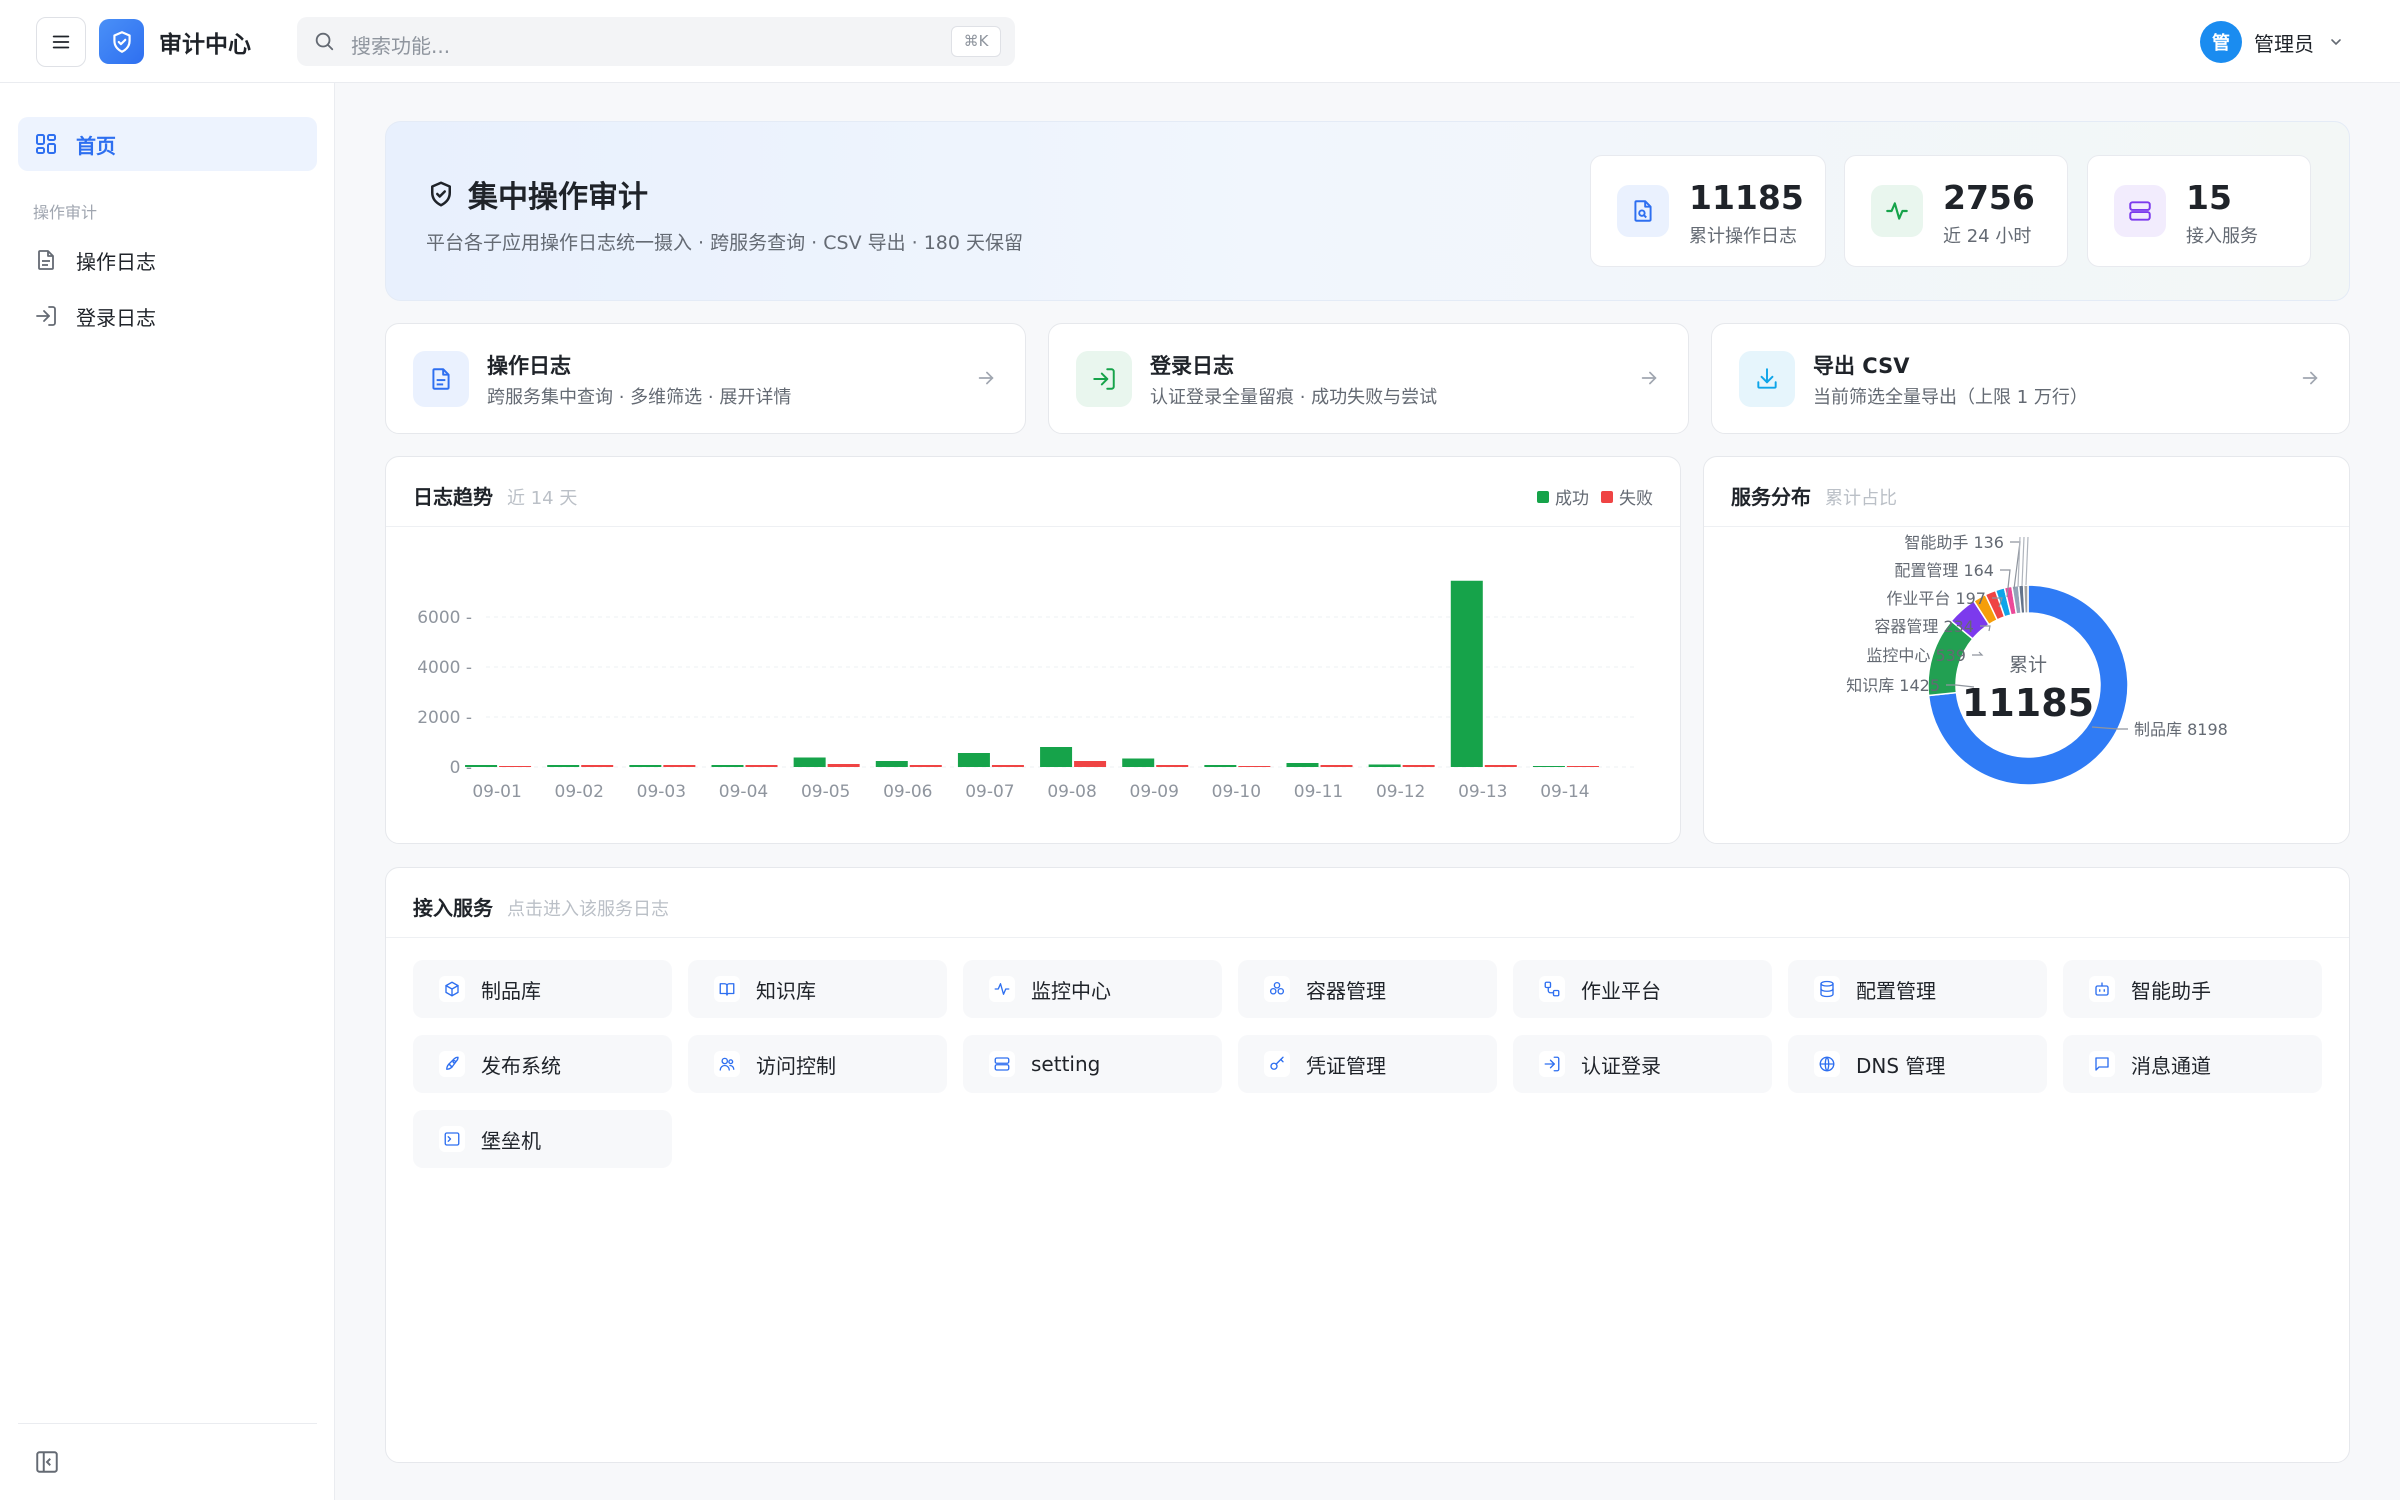  What do you see at coordinates (579, 792) in the screenshot?
I see `x-tick-label: 09-02` at bounding box center [579, 792].